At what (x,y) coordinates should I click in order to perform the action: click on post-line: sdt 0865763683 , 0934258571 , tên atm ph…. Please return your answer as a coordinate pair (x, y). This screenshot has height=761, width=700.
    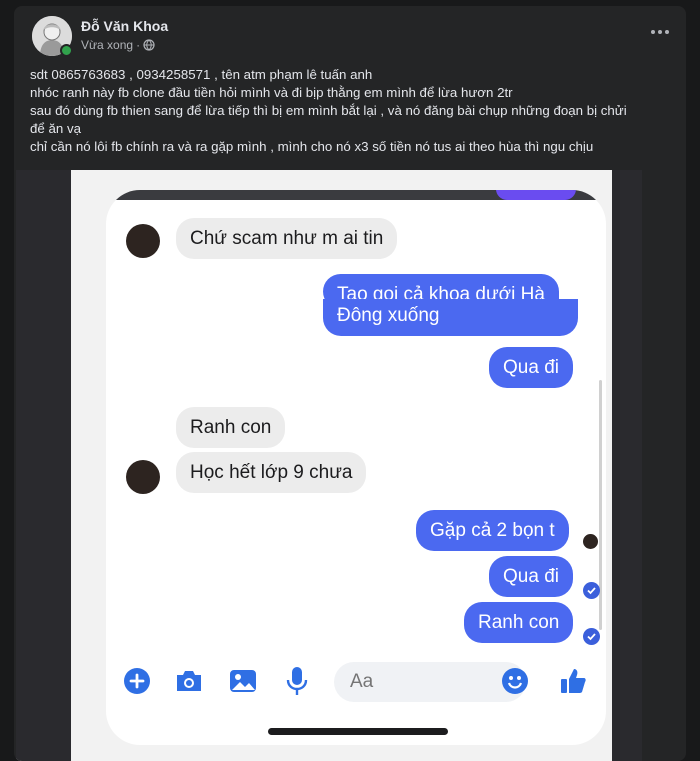
    Looking at the image, I should click on (201, 74).